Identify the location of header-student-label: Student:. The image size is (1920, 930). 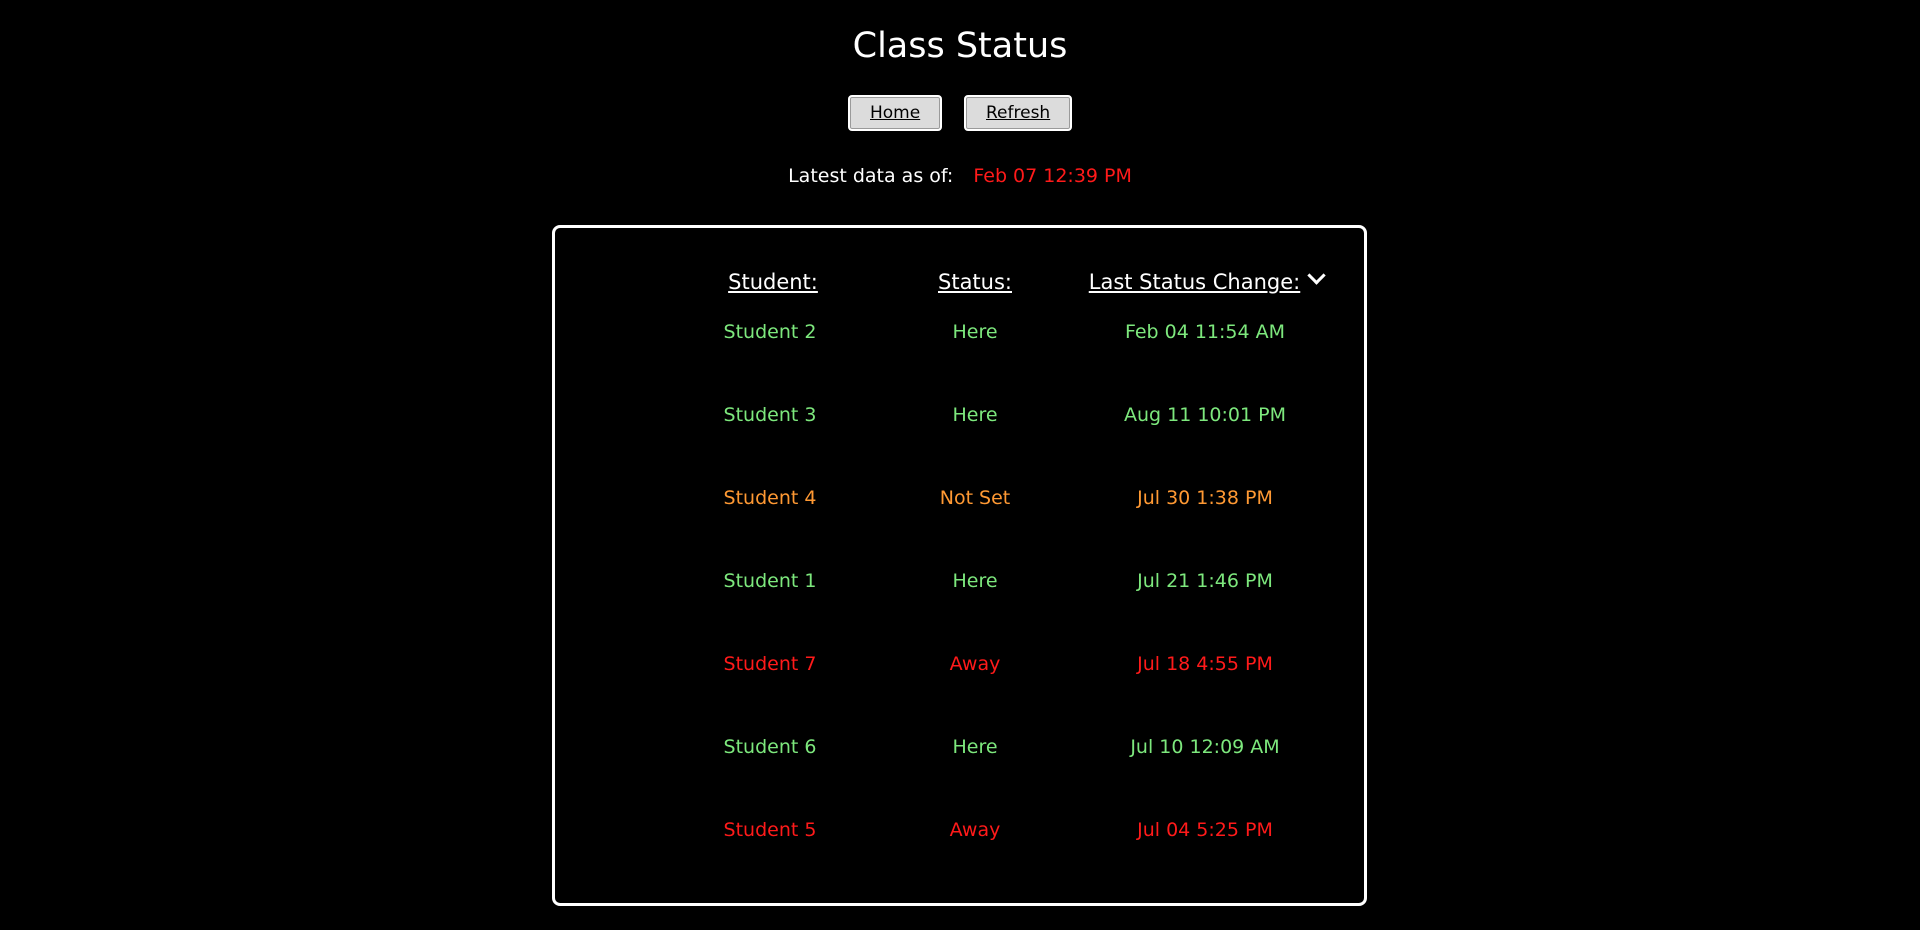
(773, 282).